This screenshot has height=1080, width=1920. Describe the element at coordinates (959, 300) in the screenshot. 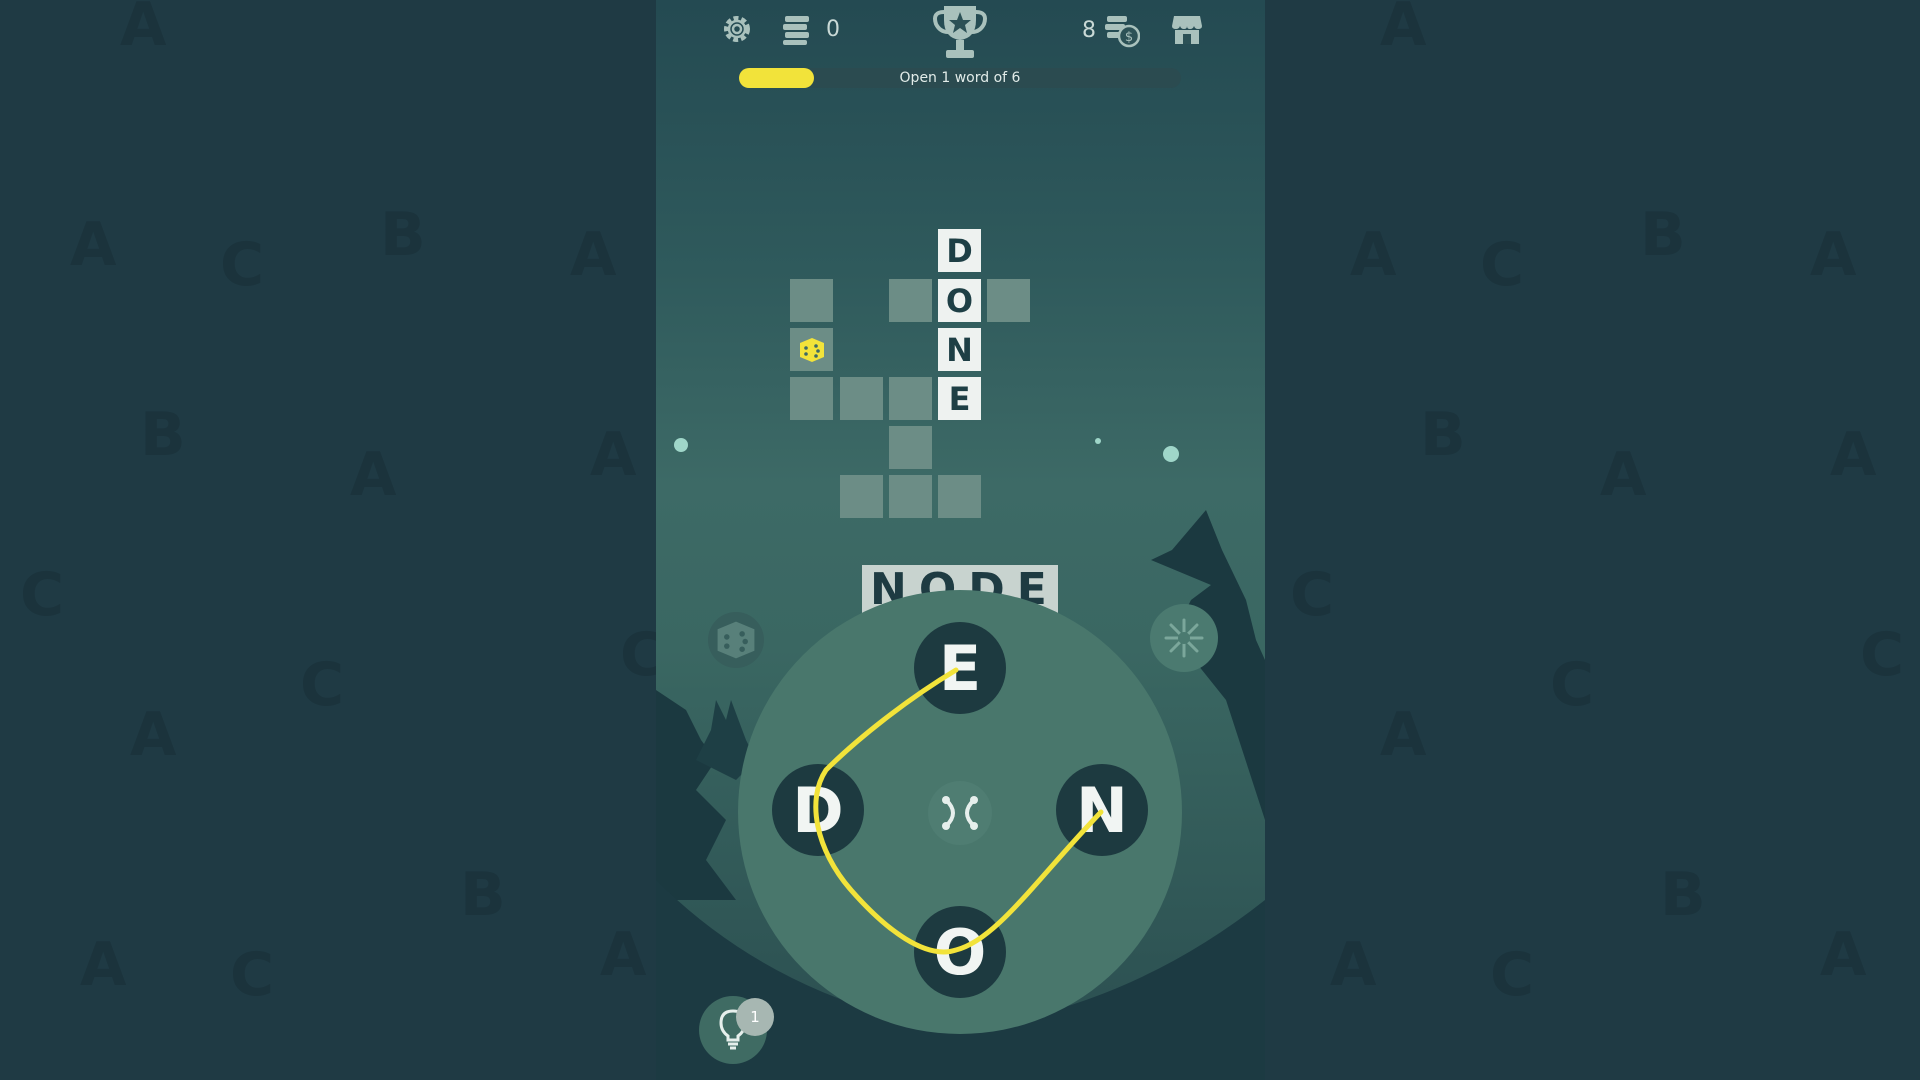

I see `crossword-cell: O` at that location.